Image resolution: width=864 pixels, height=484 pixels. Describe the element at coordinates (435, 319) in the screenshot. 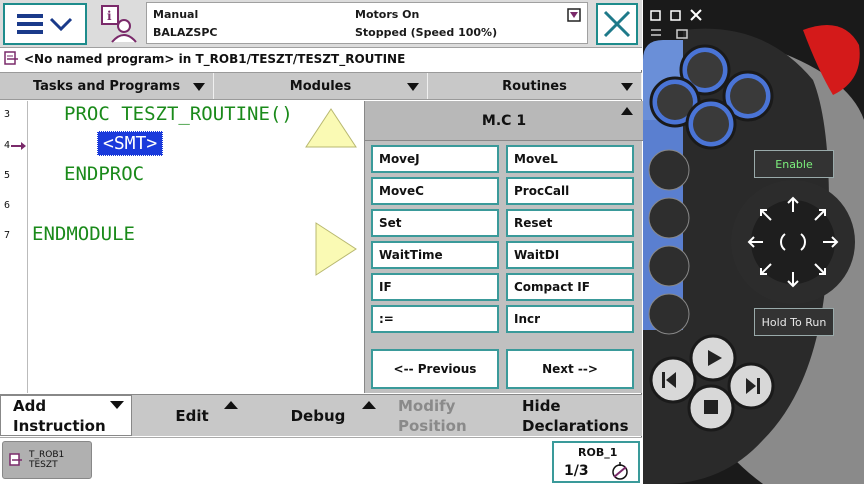

I see `instruction-button-assign: :=` at that location.